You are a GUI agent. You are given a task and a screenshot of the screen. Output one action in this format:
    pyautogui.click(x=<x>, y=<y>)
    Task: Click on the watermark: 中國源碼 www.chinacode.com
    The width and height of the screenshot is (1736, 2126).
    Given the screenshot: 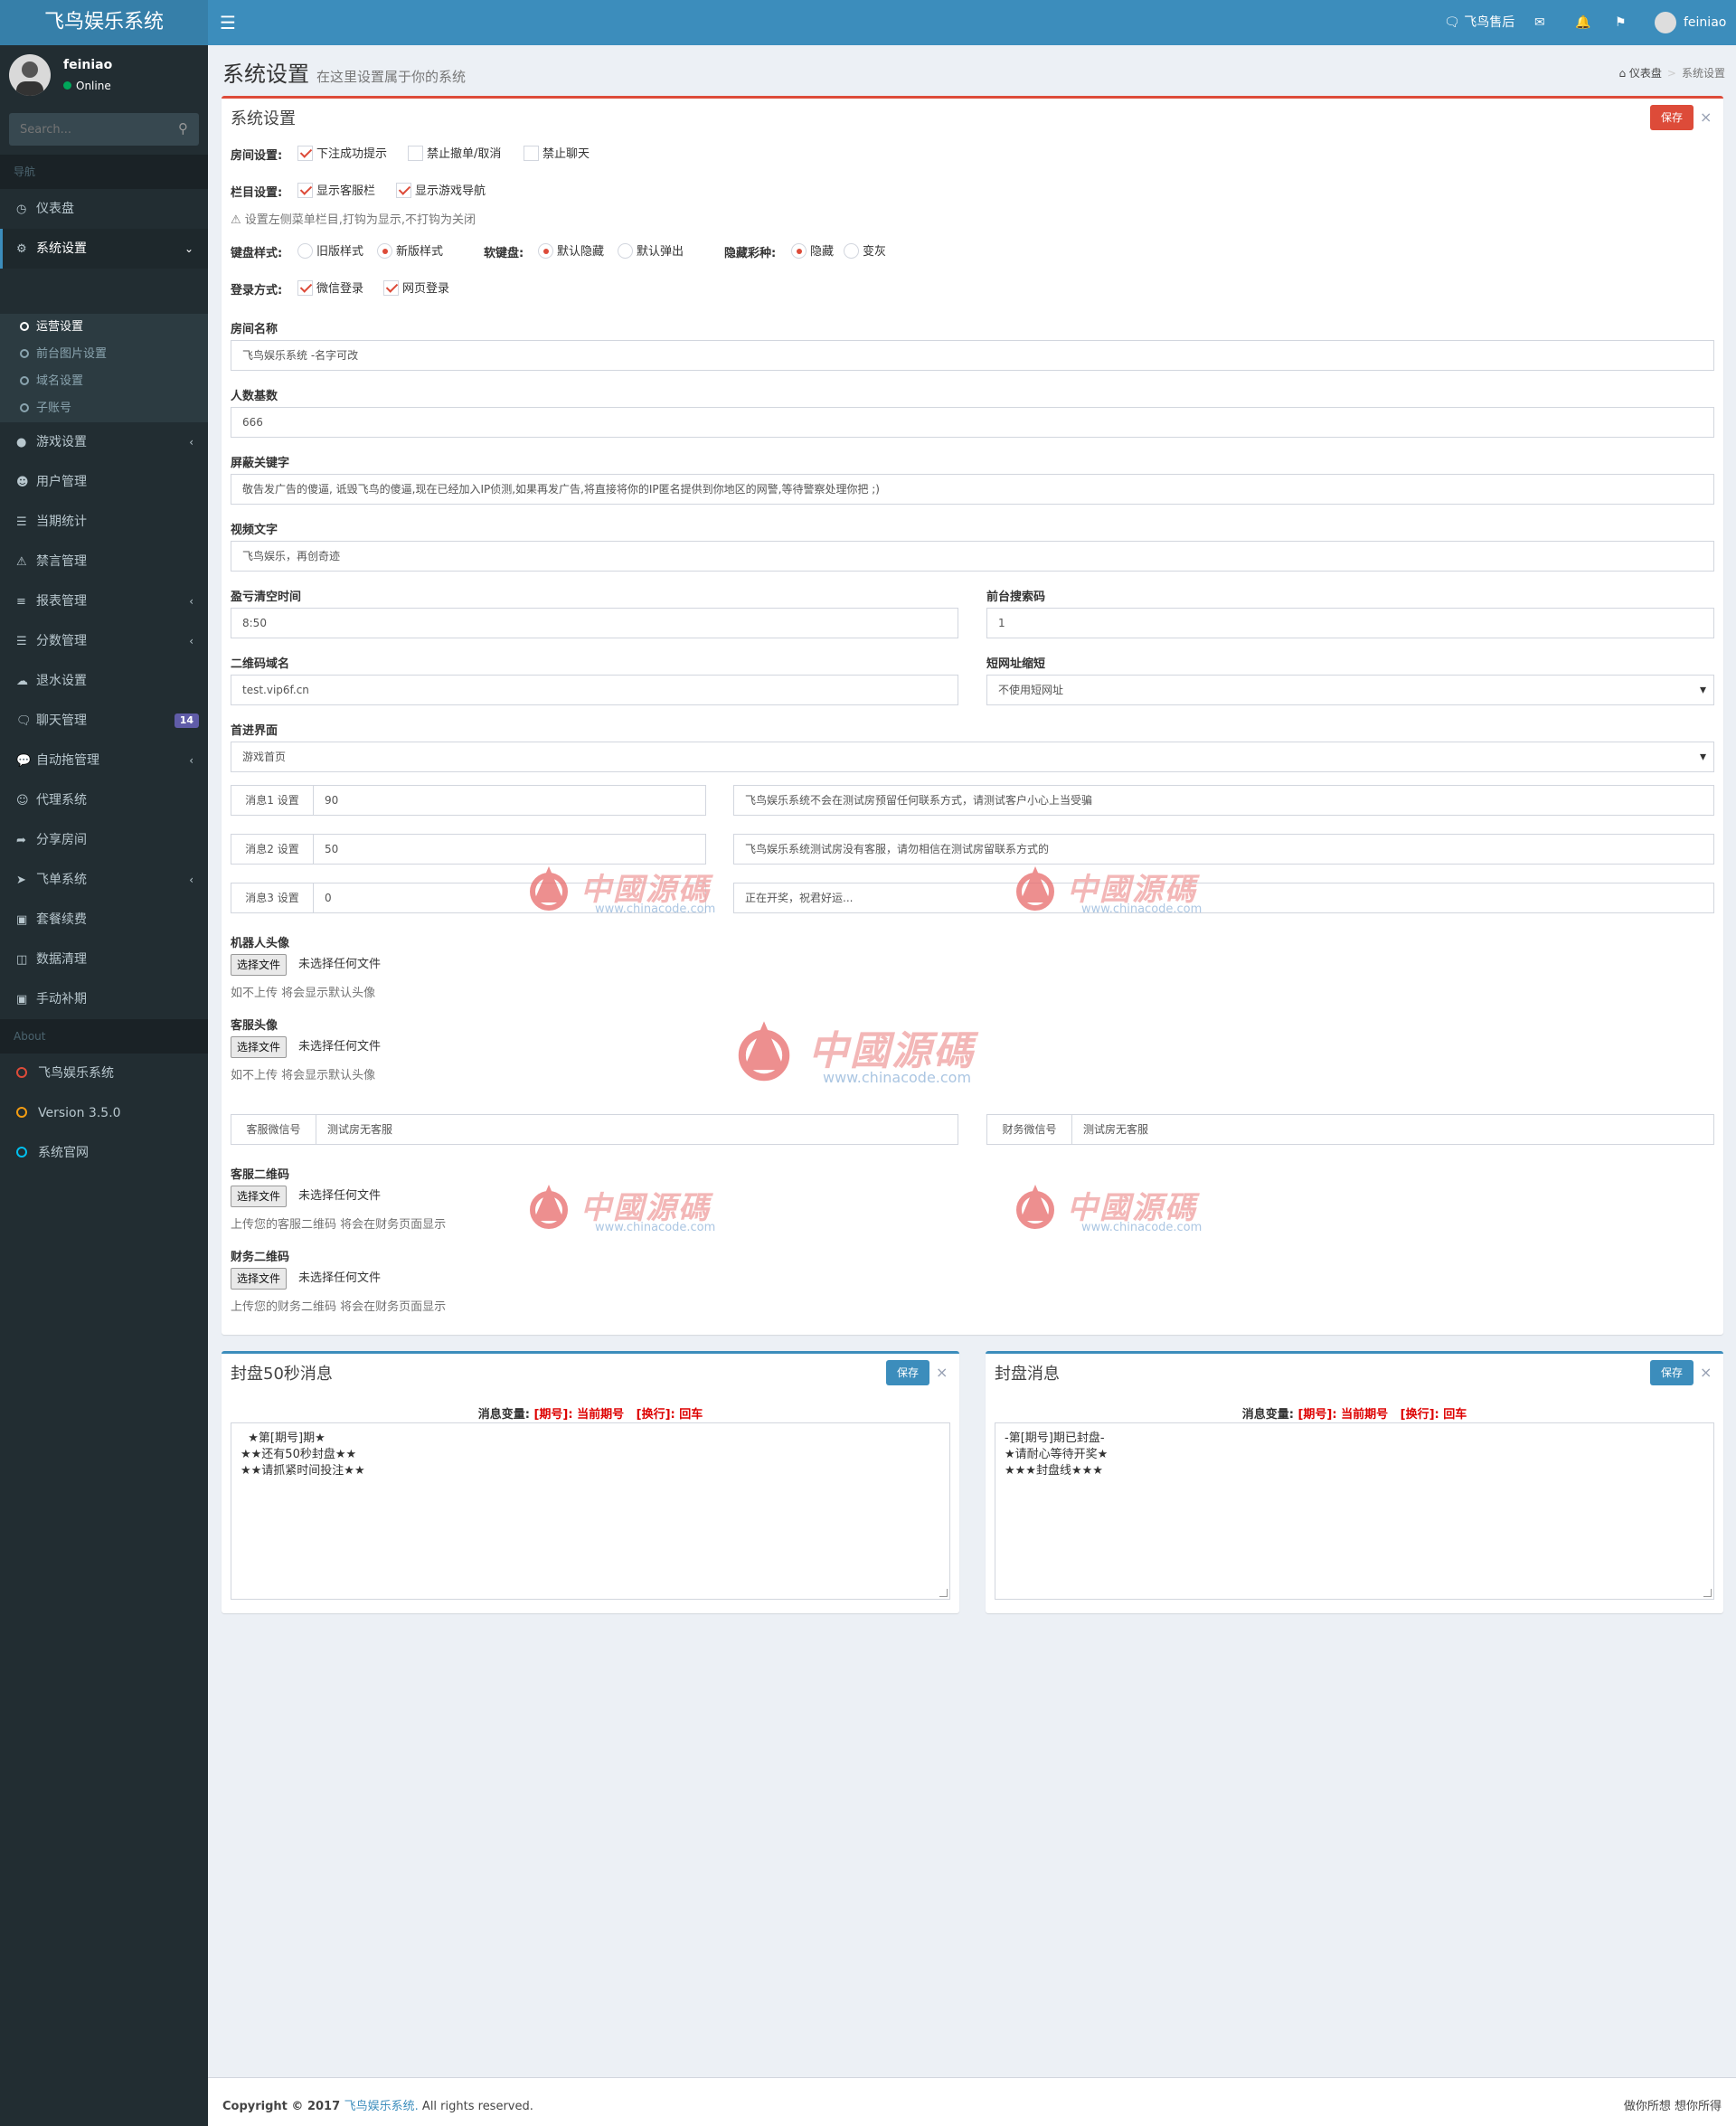 What is the action you would take?
    pyautogui.click(x=1113, y=1211)
    